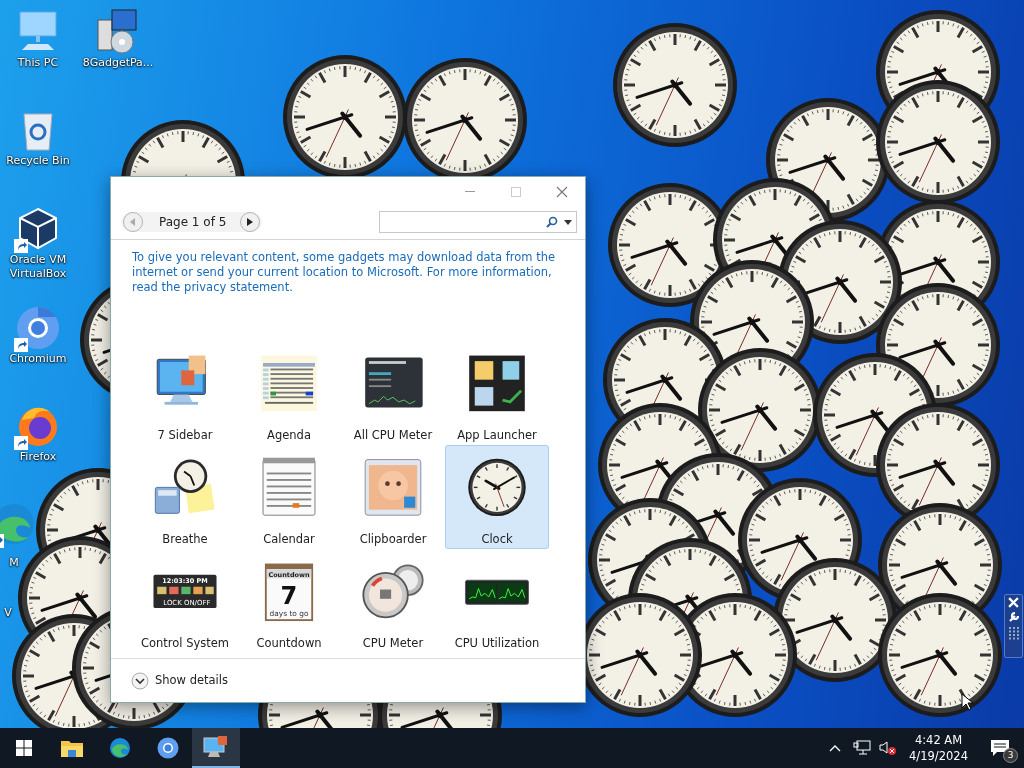 The width and height of the screenshot is (1024, 768). What do you see at coordinates (967, 702) in the screenshot?
I see `mouse-cursor-icon` at bounding box center [967, 702].